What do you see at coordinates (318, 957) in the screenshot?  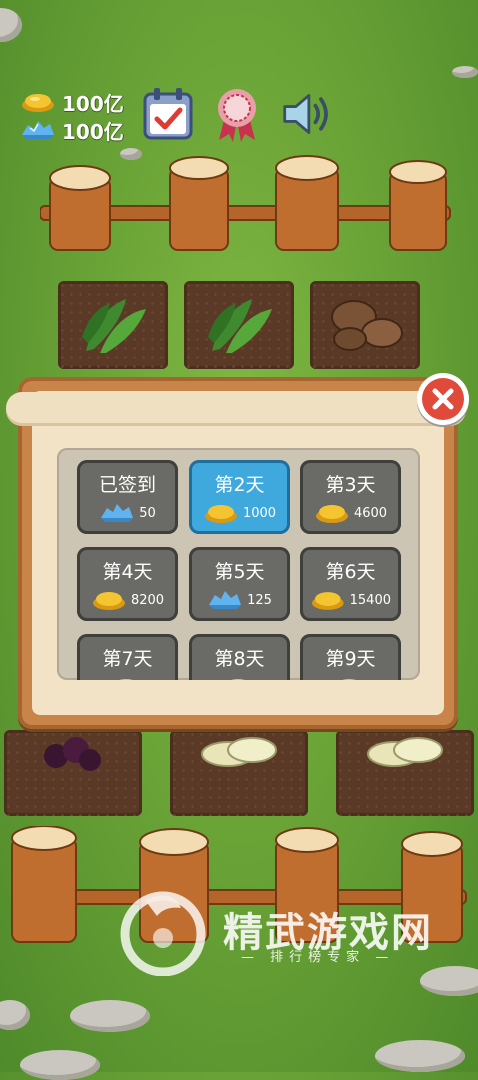 I see `watermark-subtitle: — 排行榜专家 —` at bounding box center [318, 957].